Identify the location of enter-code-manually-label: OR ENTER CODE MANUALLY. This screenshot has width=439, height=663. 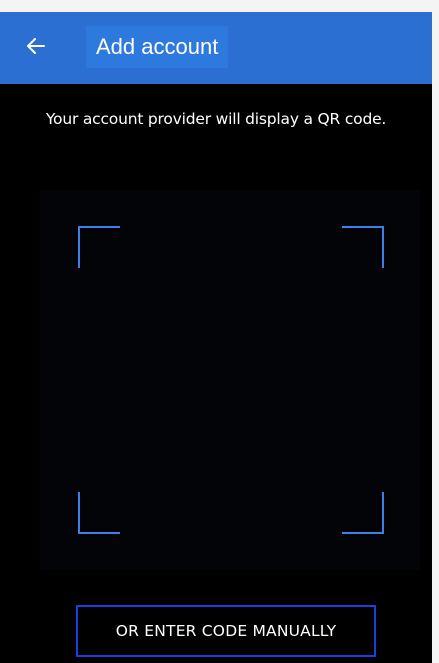
(226, 631).